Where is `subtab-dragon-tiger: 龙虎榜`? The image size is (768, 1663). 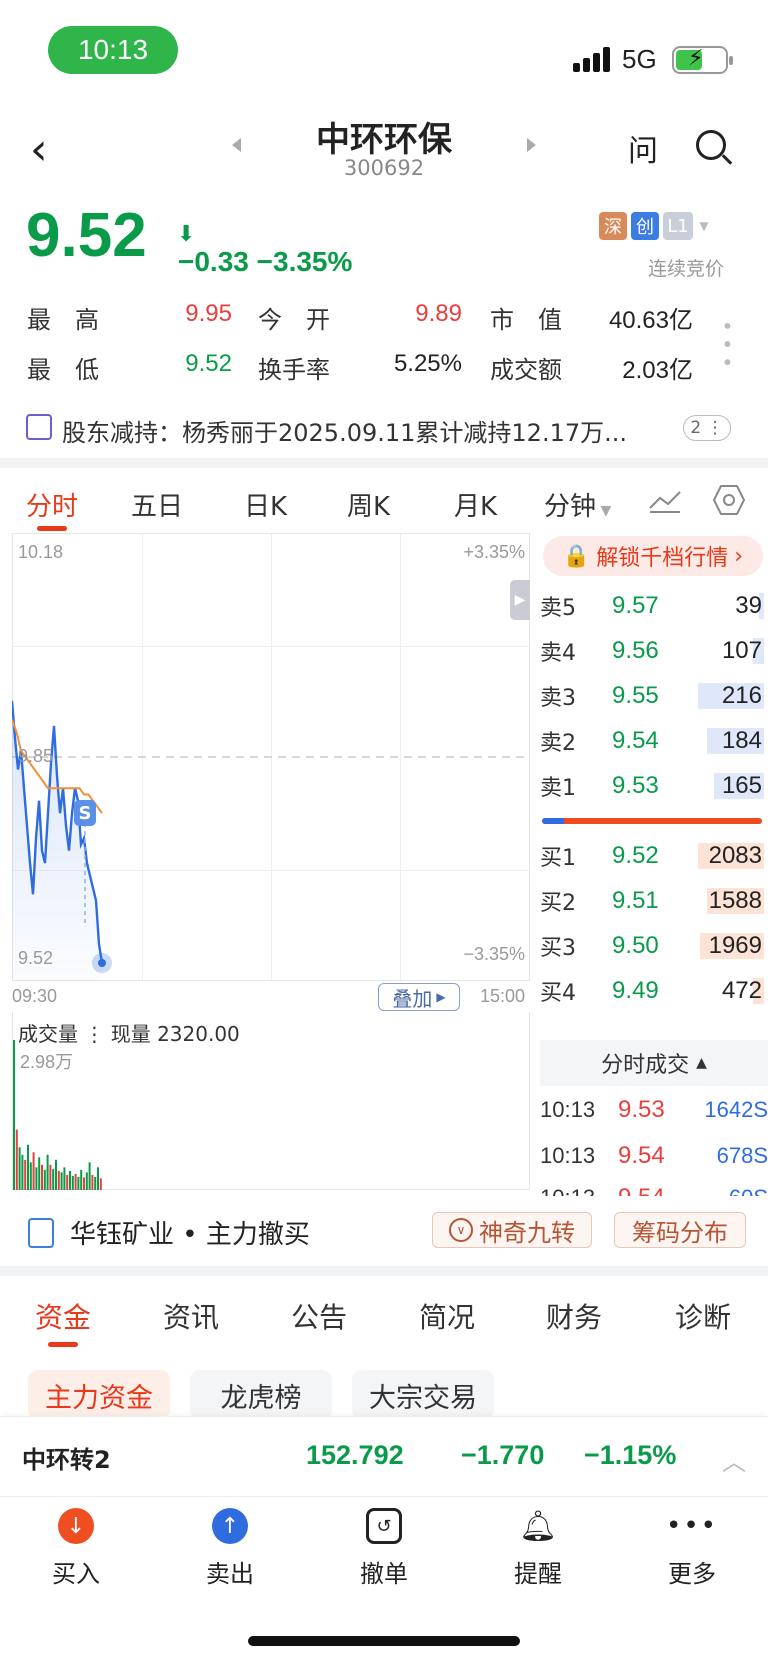
subtab-dragon-tiger: 龙虎榜 is located at coordinates (261, 1395).